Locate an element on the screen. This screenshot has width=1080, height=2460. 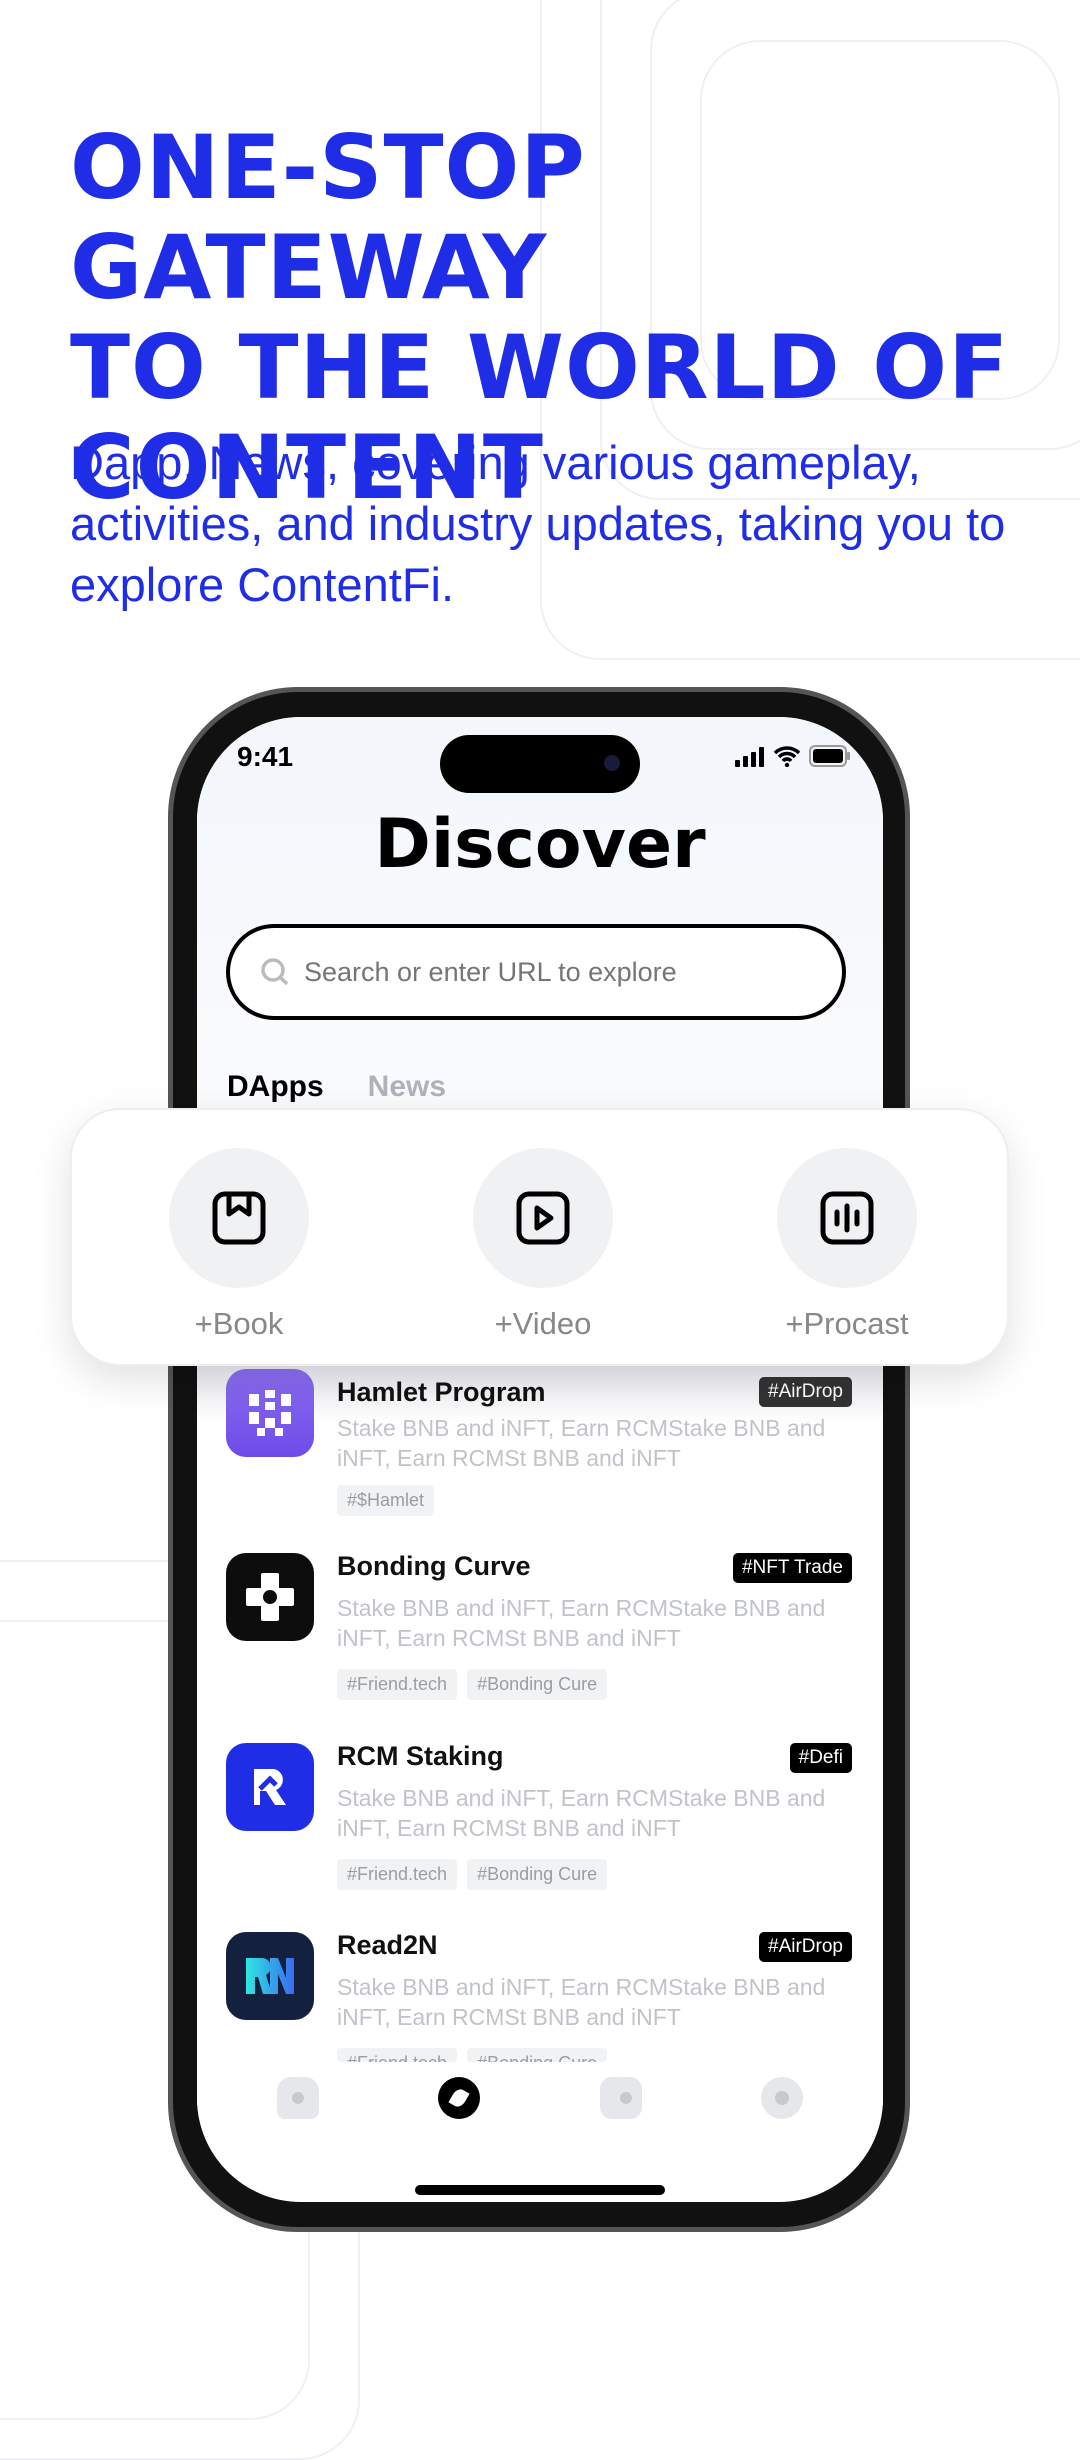
action-label: +Procast is located at coordinates (847, 1323).